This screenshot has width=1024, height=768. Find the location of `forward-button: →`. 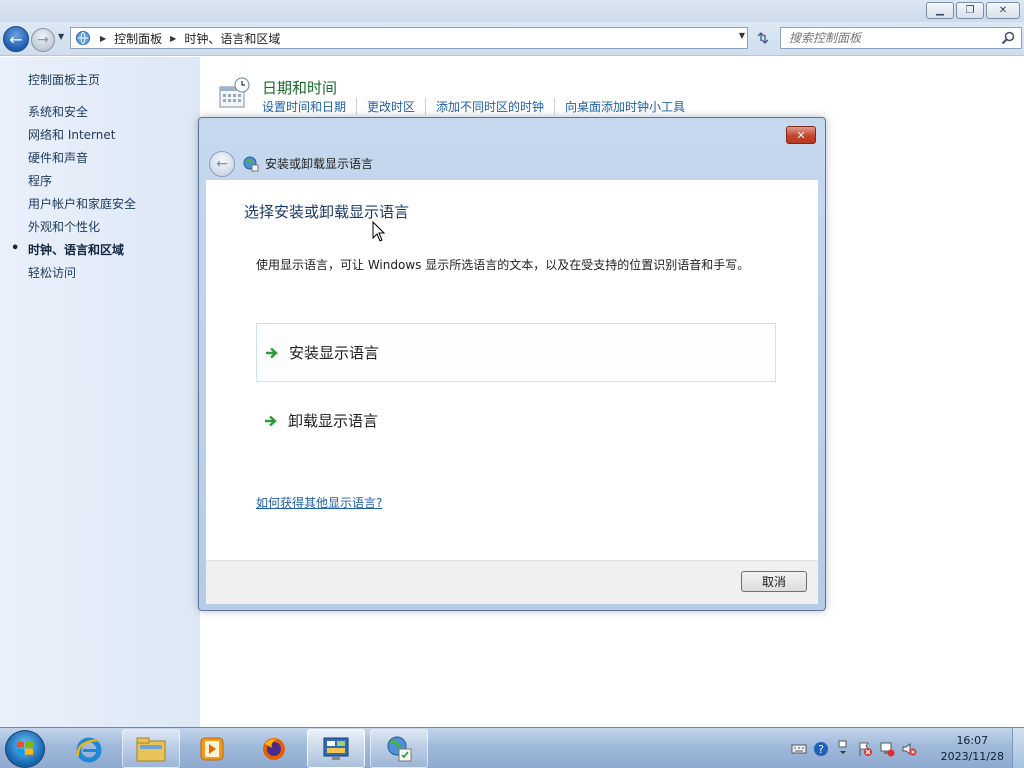

forward-button: → is located at coordinates (43, 40).